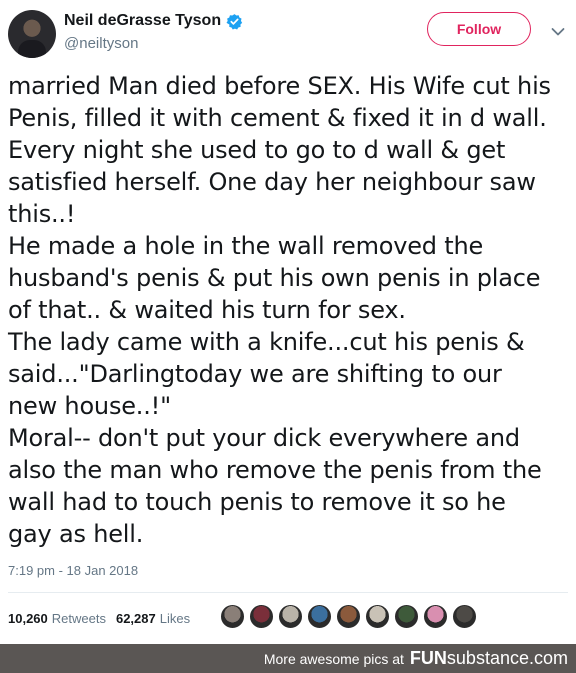 The image size is (576, 673). What do you see at coordinates (142, 21) in the screenshot?
I see `display-name: Neil deGrasse Tyson` at bounding box center [142, 21].